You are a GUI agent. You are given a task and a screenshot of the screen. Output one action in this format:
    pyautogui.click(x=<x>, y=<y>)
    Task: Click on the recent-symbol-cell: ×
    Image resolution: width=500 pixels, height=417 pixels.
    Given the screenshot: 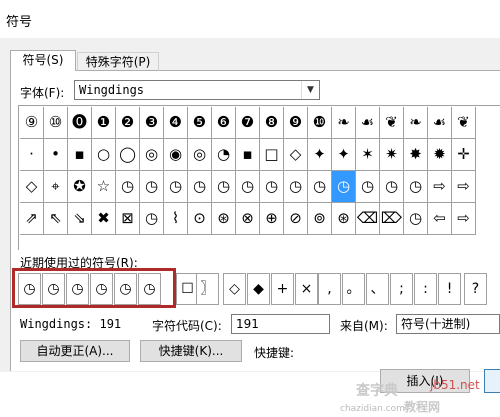 What is the action you would take?
    pyautogui.click(x=306, y=289)
    